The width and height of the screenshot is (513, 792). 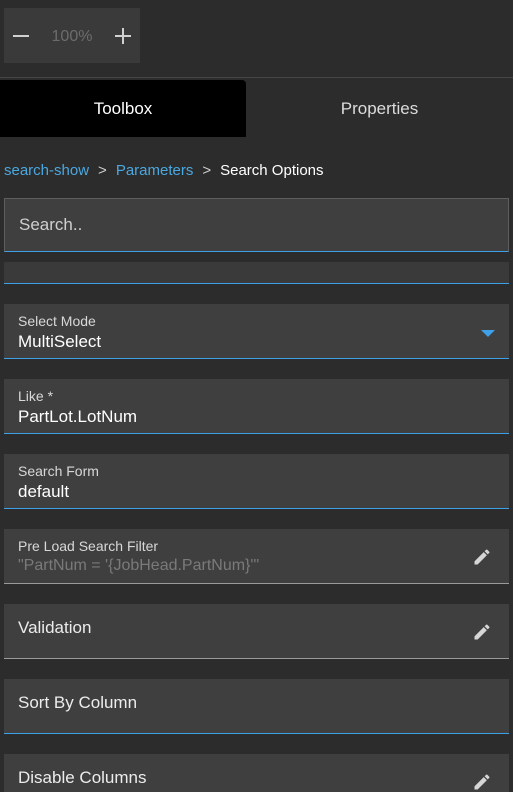 I want to click on search-form-field: Search Form default, so click(x=256, y=481).